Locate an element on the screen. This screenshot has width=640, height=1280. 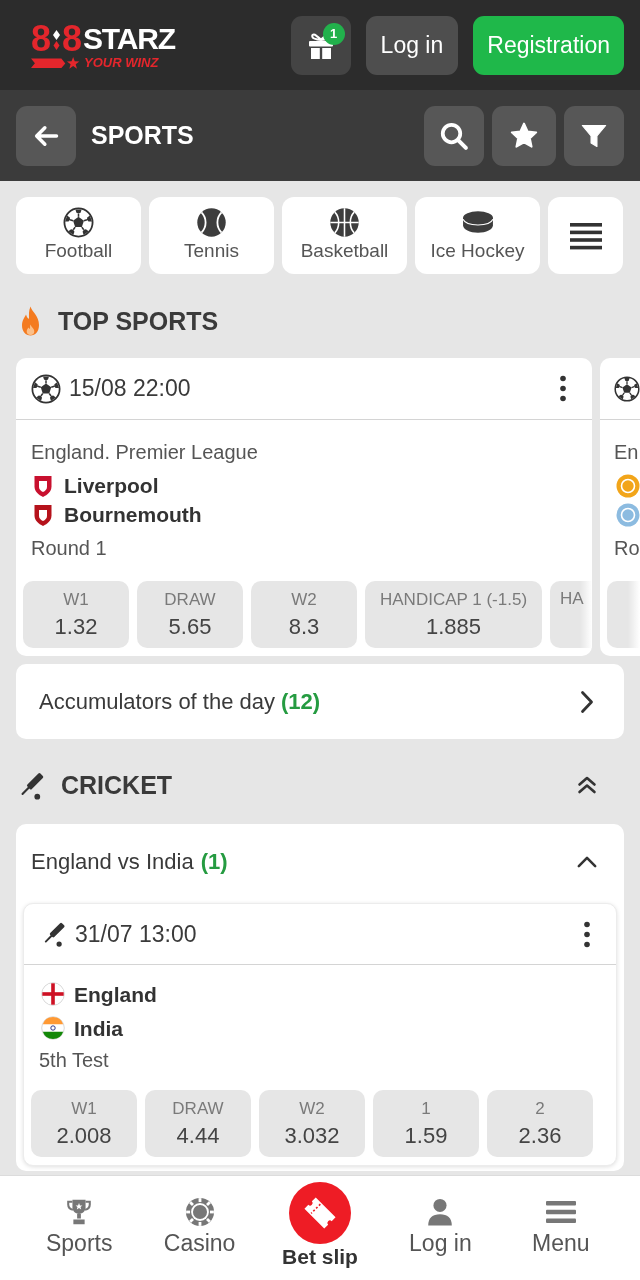
group-count: (1) is located at coordinates (214, 862).